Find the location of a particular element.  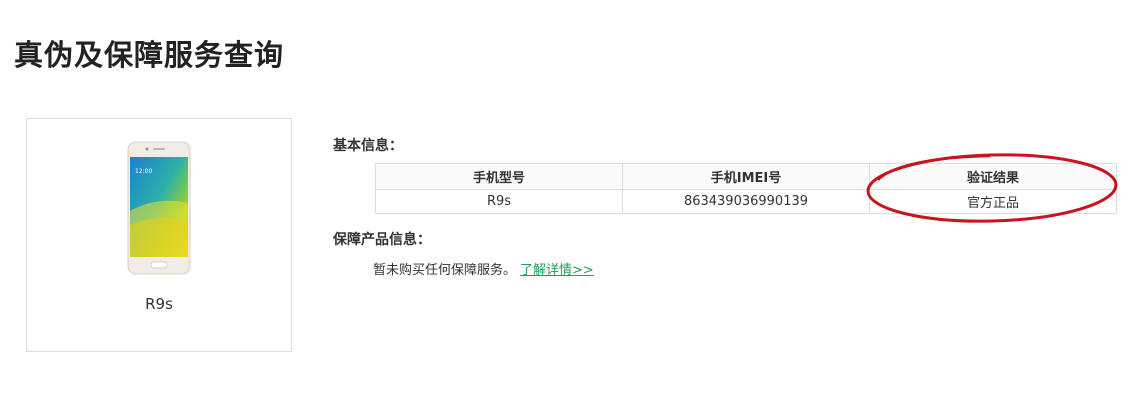

header-verification-result: 验证结果 is located at coordinates (993, 176).